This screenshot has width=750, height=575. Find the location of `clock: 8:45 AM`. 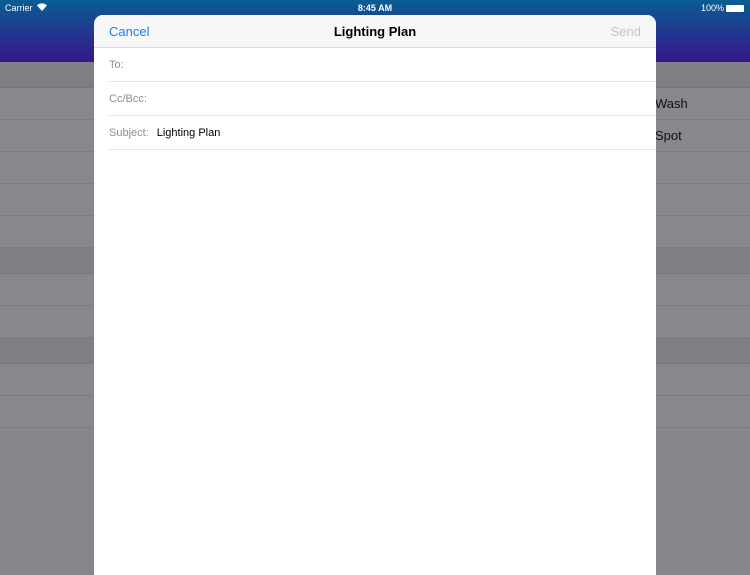

clock: 8:45 AM is located at coordinates (375, 8).